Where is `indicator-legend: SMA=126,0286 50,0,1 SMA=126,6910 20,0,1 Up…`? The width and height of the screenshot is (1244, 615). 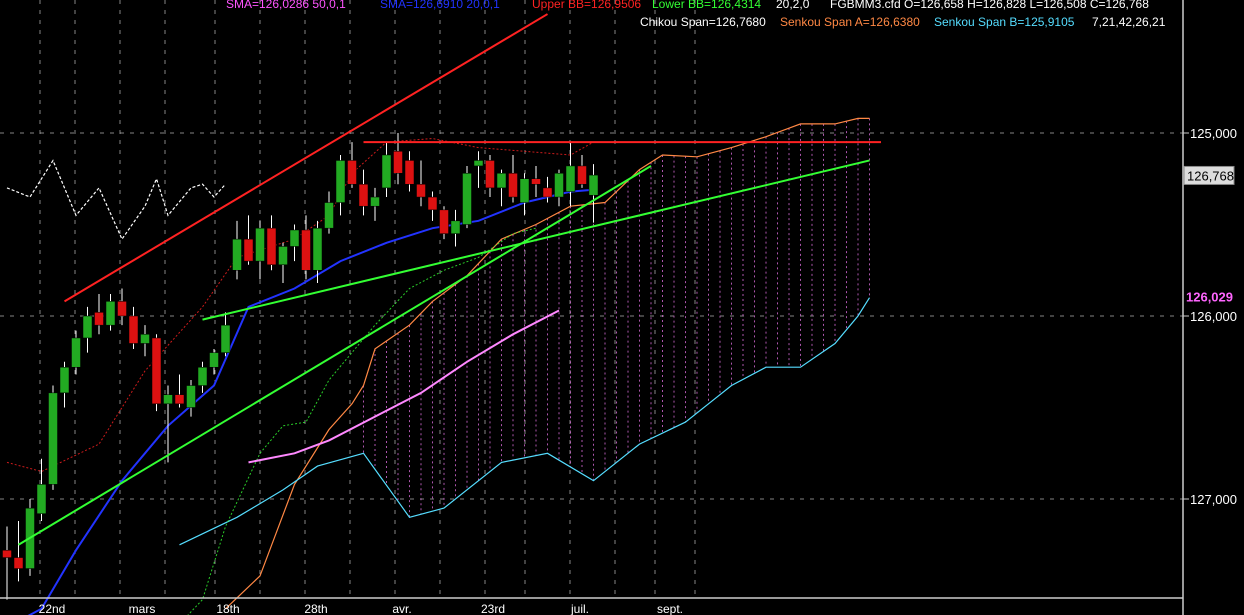
indicator-legend: SMA=126,0286 50,0,1 SMA=126,6910 20,0,1 Up… is located at coordinates (696, 14).